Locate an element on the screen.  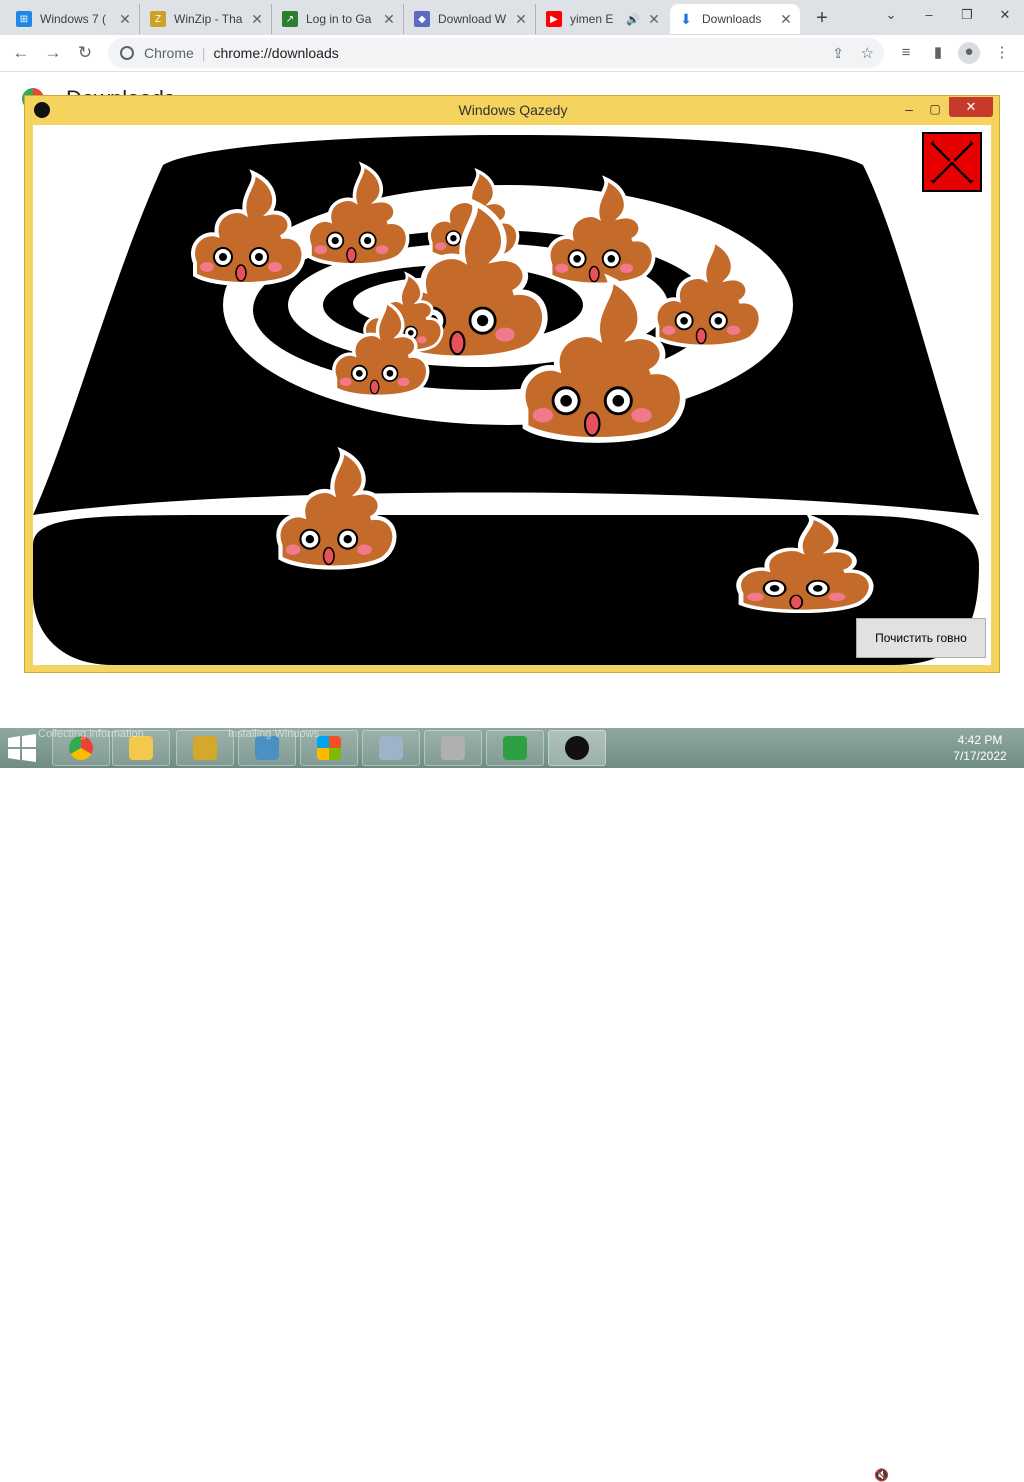
taskbar-installer is located at coordinates (453, 748).